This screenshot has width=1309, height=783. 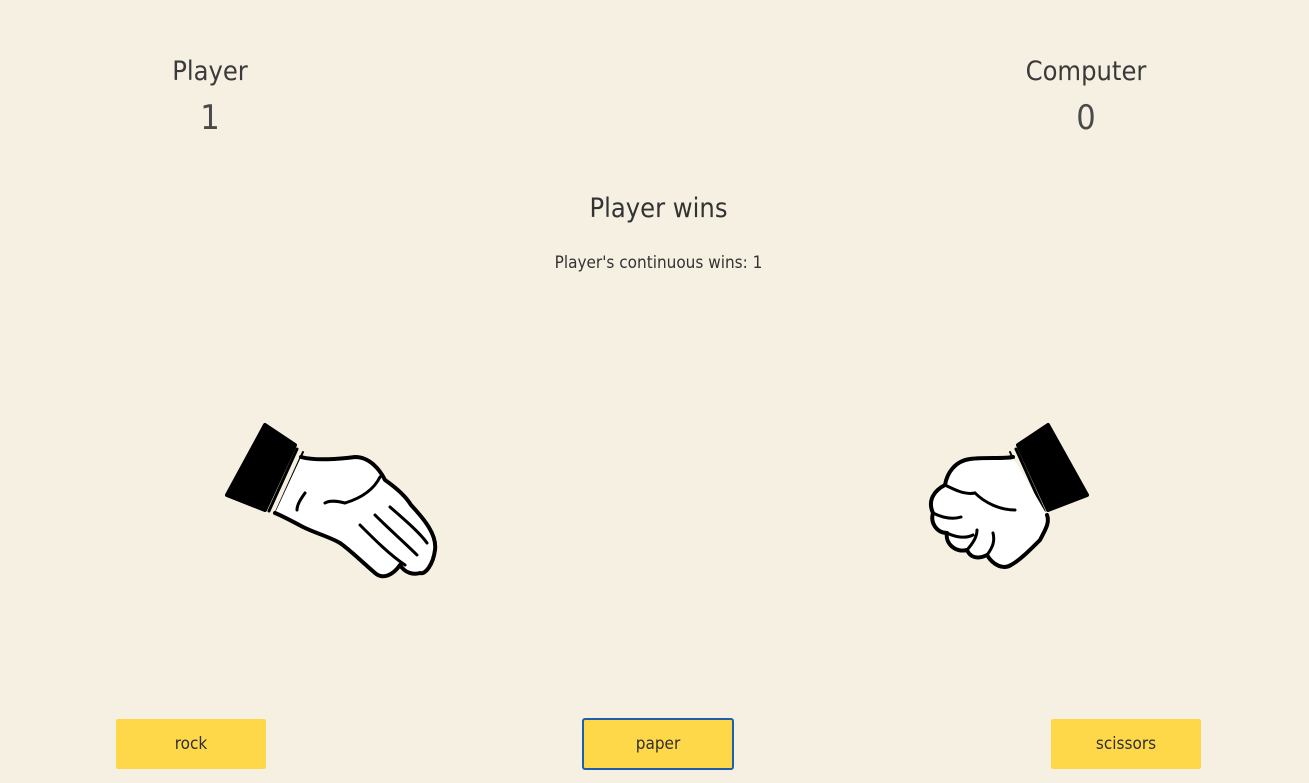 I want to click on paper-button: paper, so click(x=658, y=744).